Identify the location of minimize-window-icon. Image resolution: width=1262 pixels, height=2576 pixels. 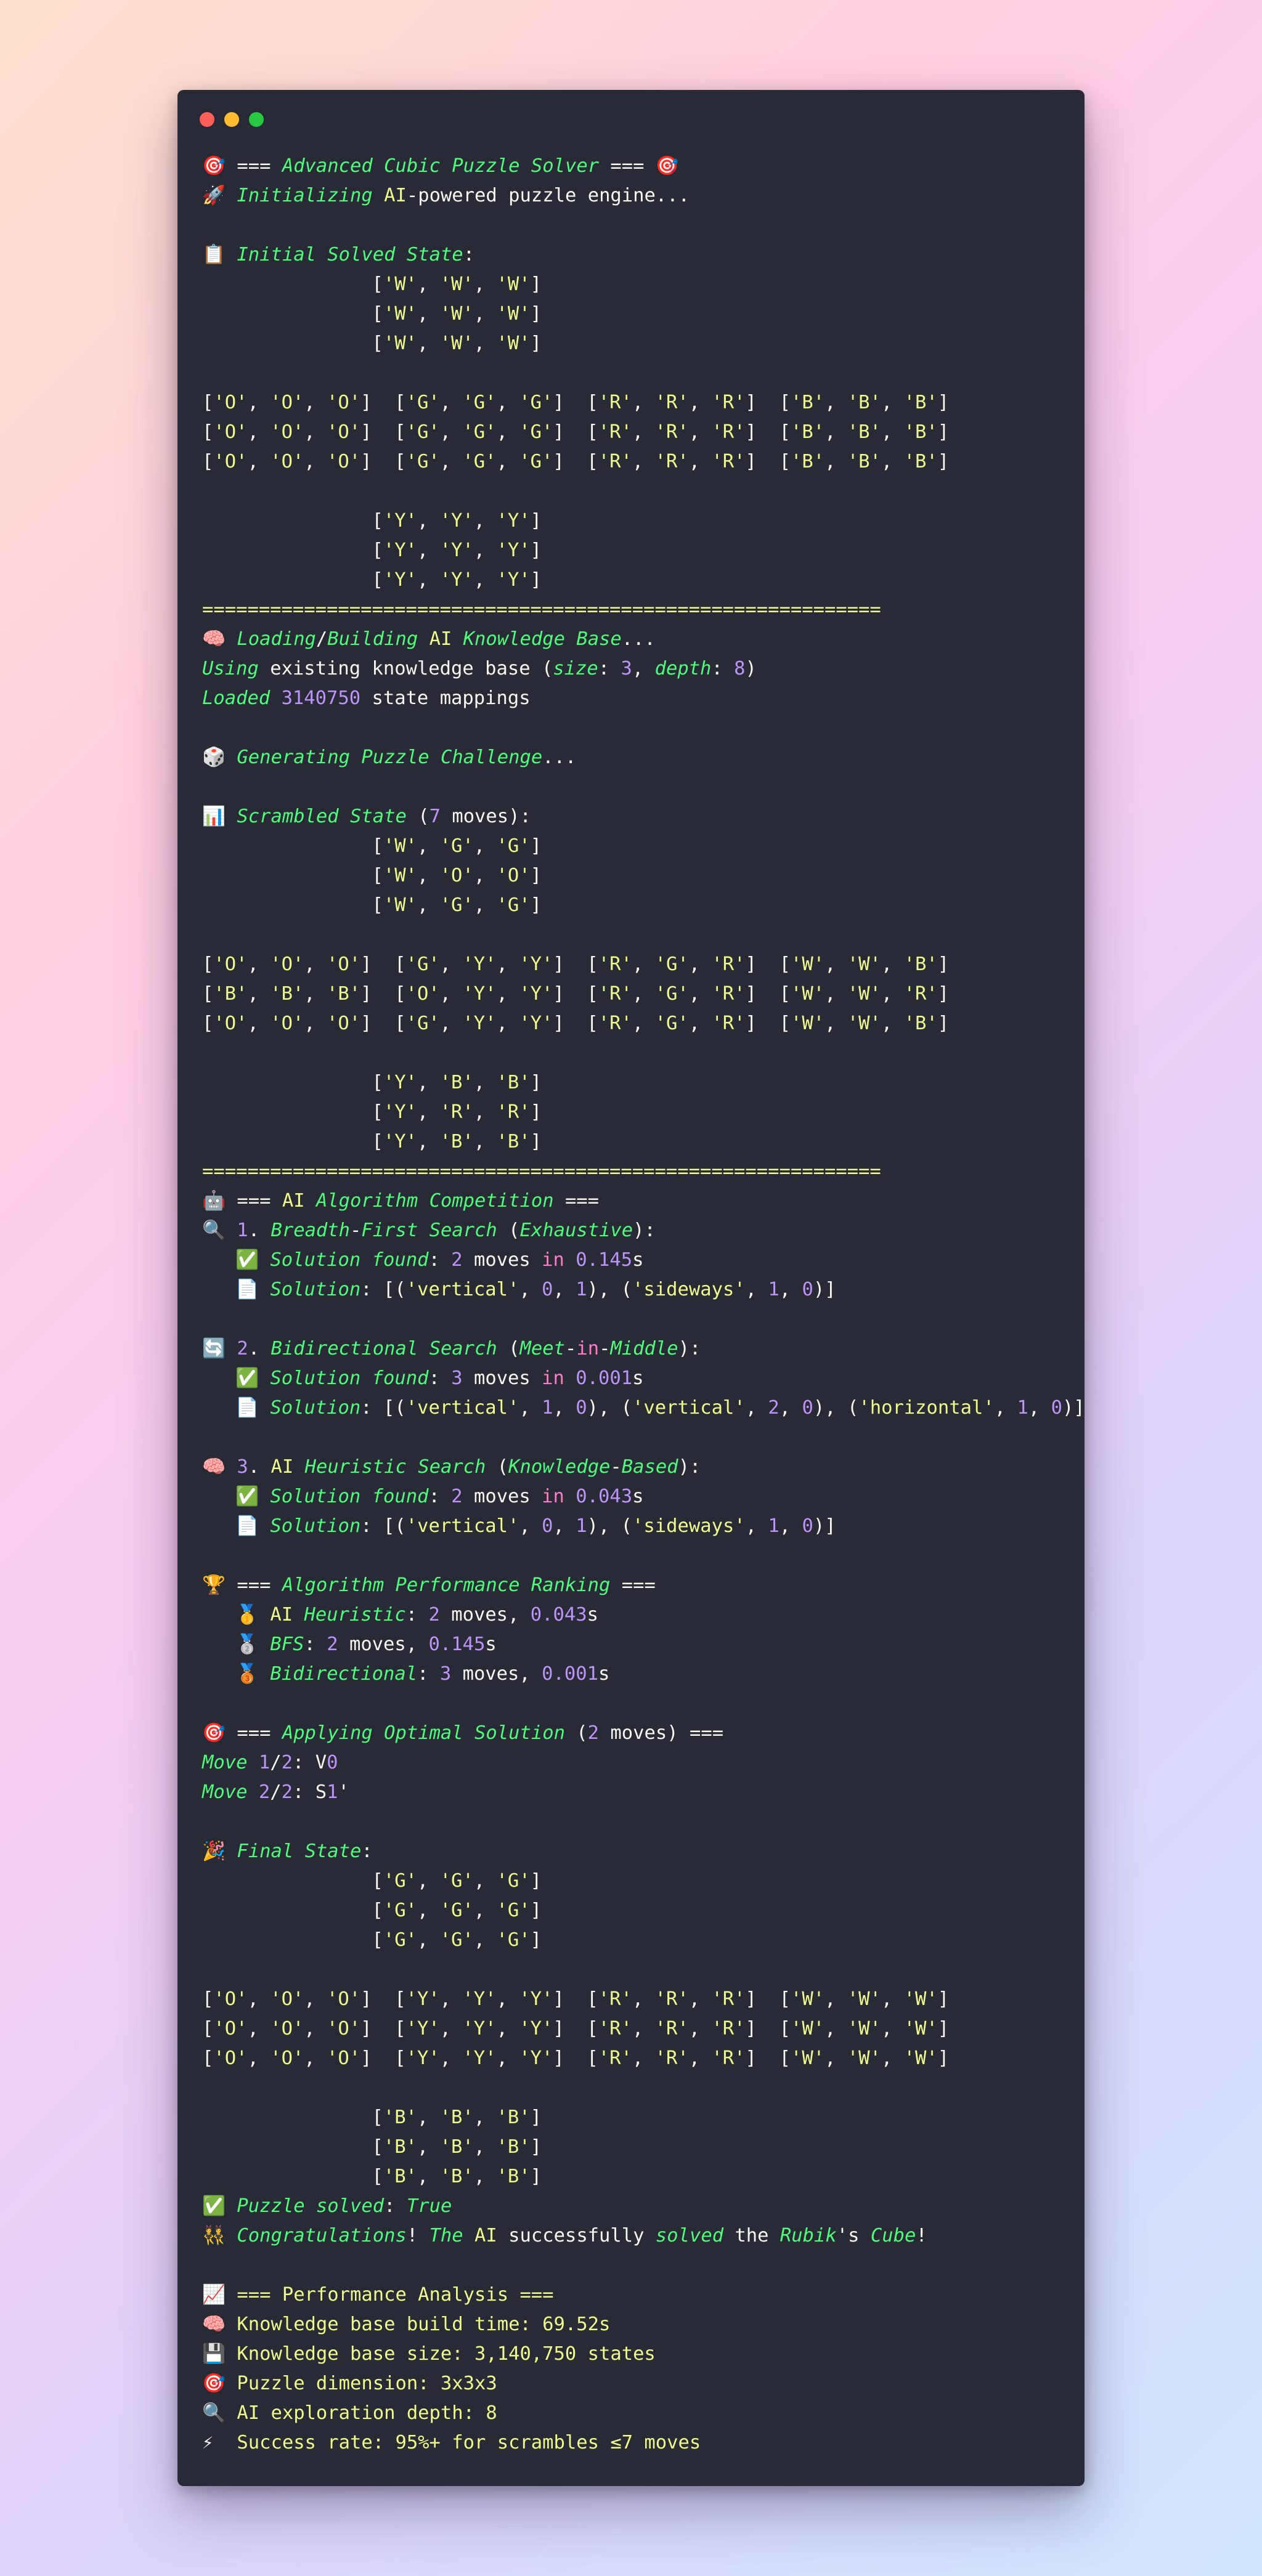
(231, 119).